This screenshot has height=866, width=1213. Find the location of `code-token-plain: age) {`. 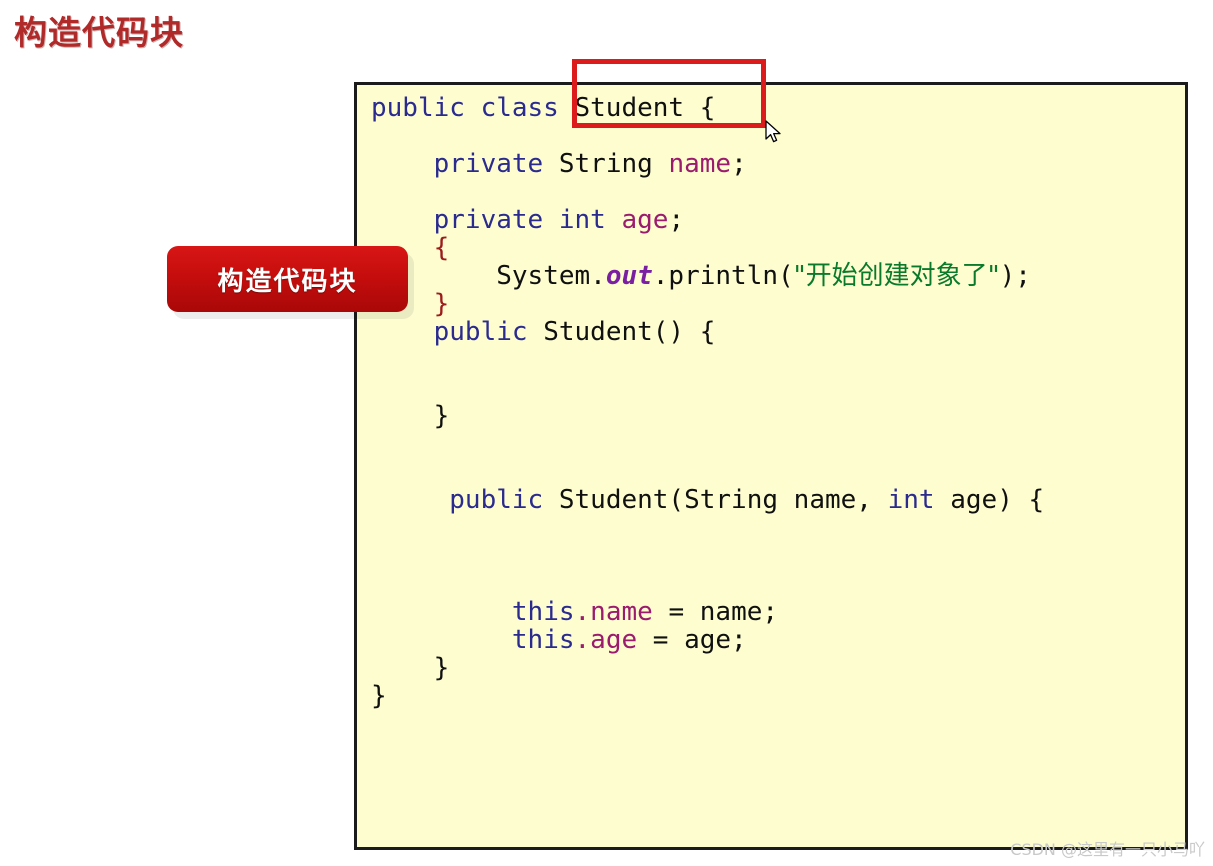

code-token-plain: age) { is located at coordinates (997, 500).